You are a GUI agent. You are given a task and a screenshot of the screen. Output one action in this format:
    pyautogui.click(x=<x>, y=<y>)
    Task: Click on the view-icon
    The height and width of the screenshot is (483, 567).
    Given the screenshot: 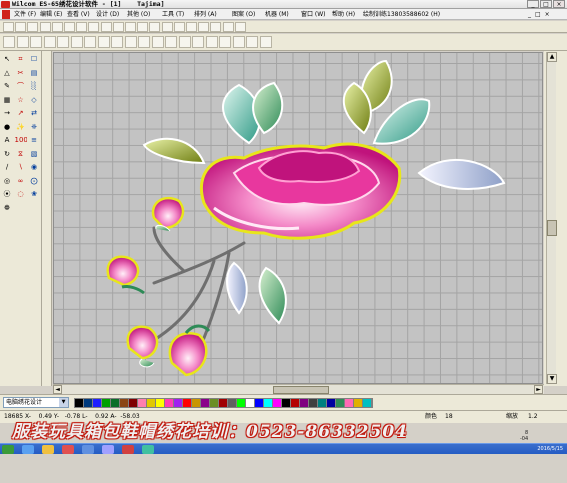 What is the action you would take?
    pyautogui.click(x=167, y=27)
    